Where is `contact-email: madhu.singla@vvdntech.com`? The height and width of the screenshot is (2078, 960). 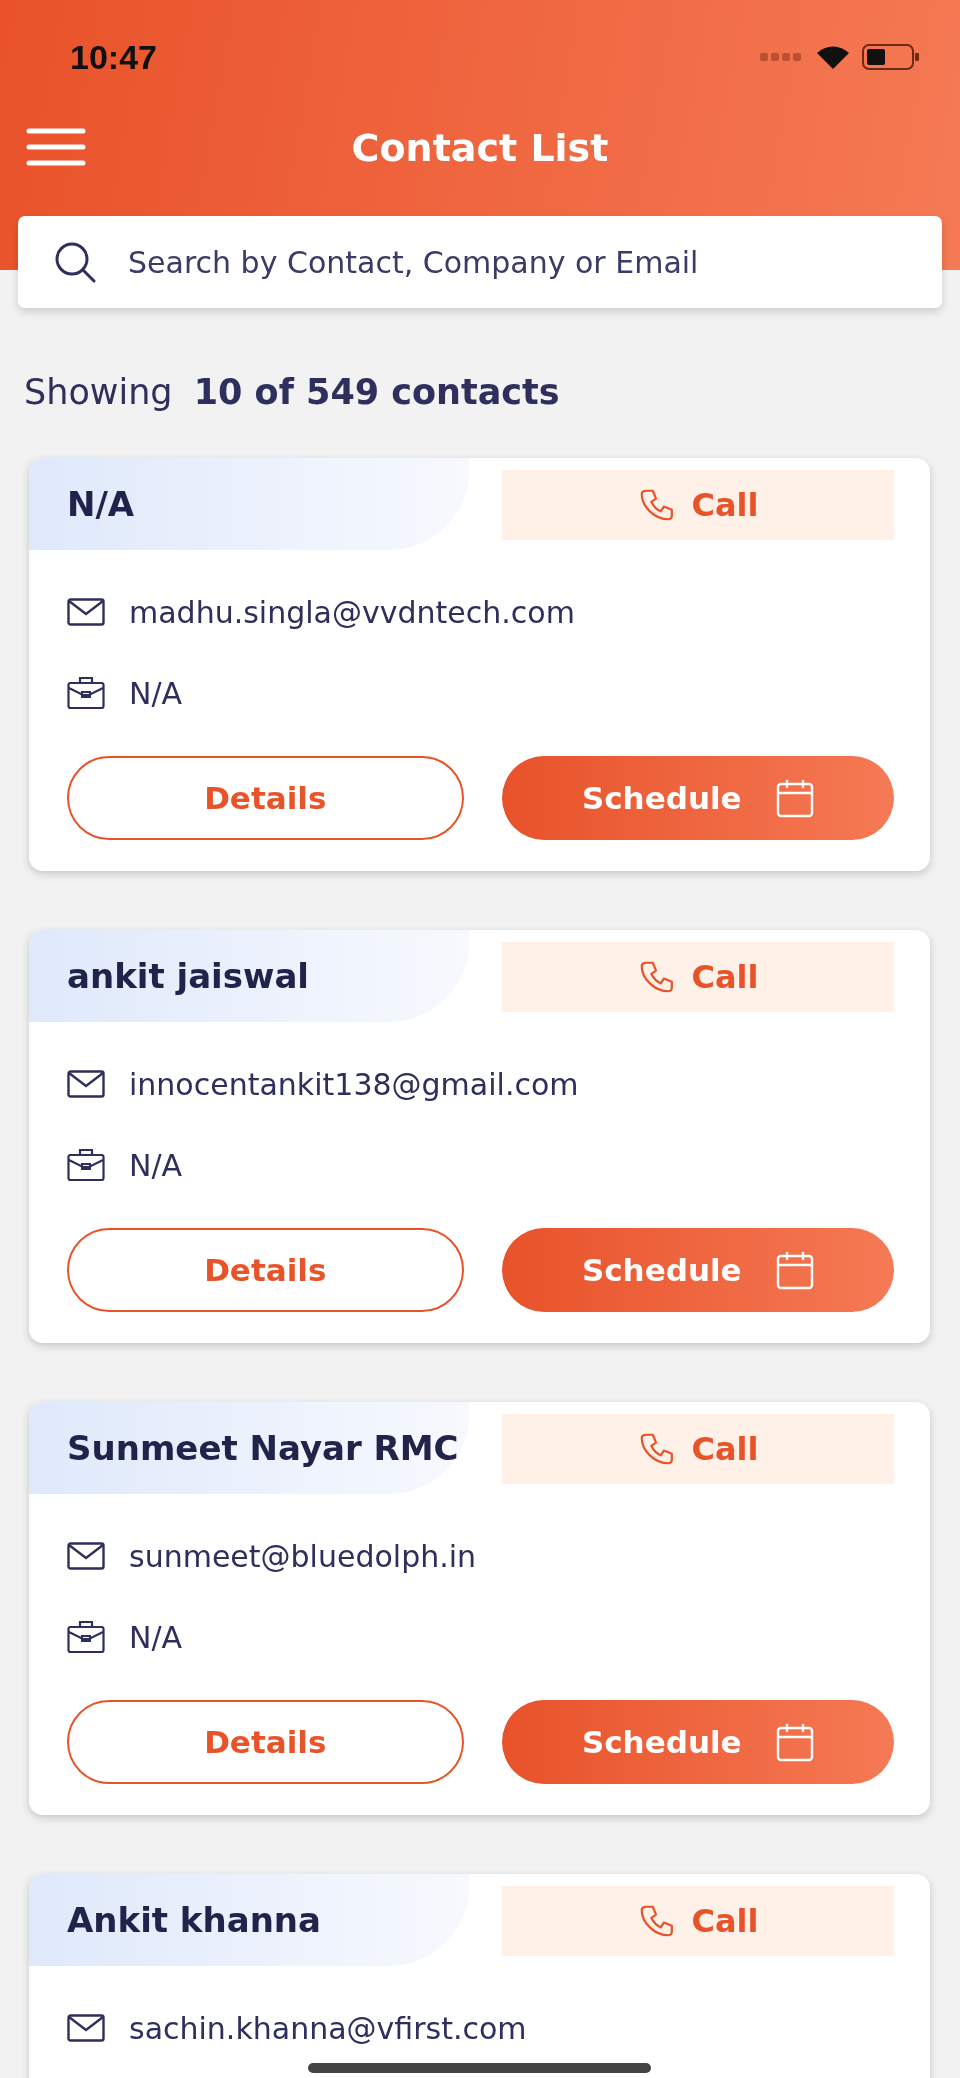
contact-email: madhu.singla@vvdntech.com is located at coordinates (352, 612).